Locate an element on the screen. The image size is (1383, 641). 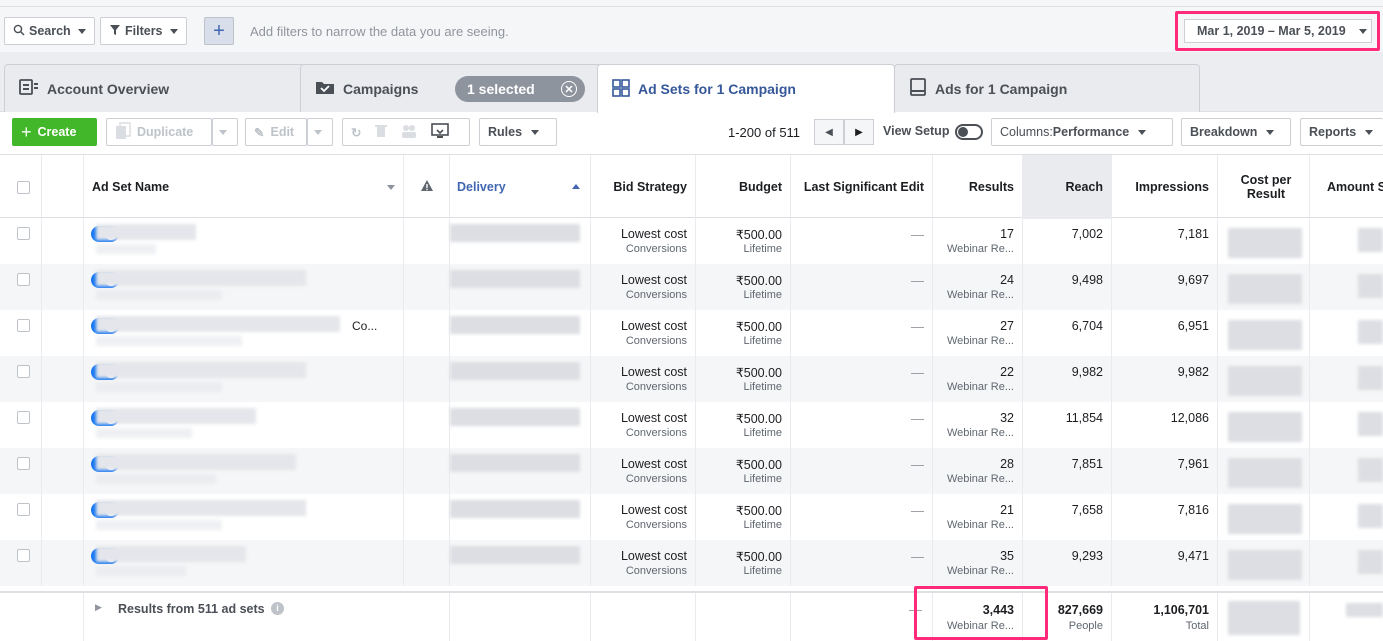
impressions-value: 7,961 is located at coordinates (1193, 464).